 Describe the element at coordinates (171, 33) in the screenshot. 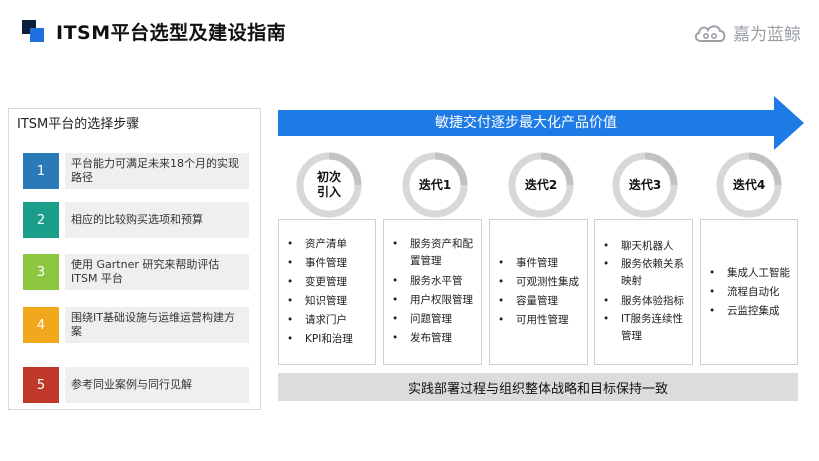

I see `page-title: ITSM平台选型及建设指南` at that location.